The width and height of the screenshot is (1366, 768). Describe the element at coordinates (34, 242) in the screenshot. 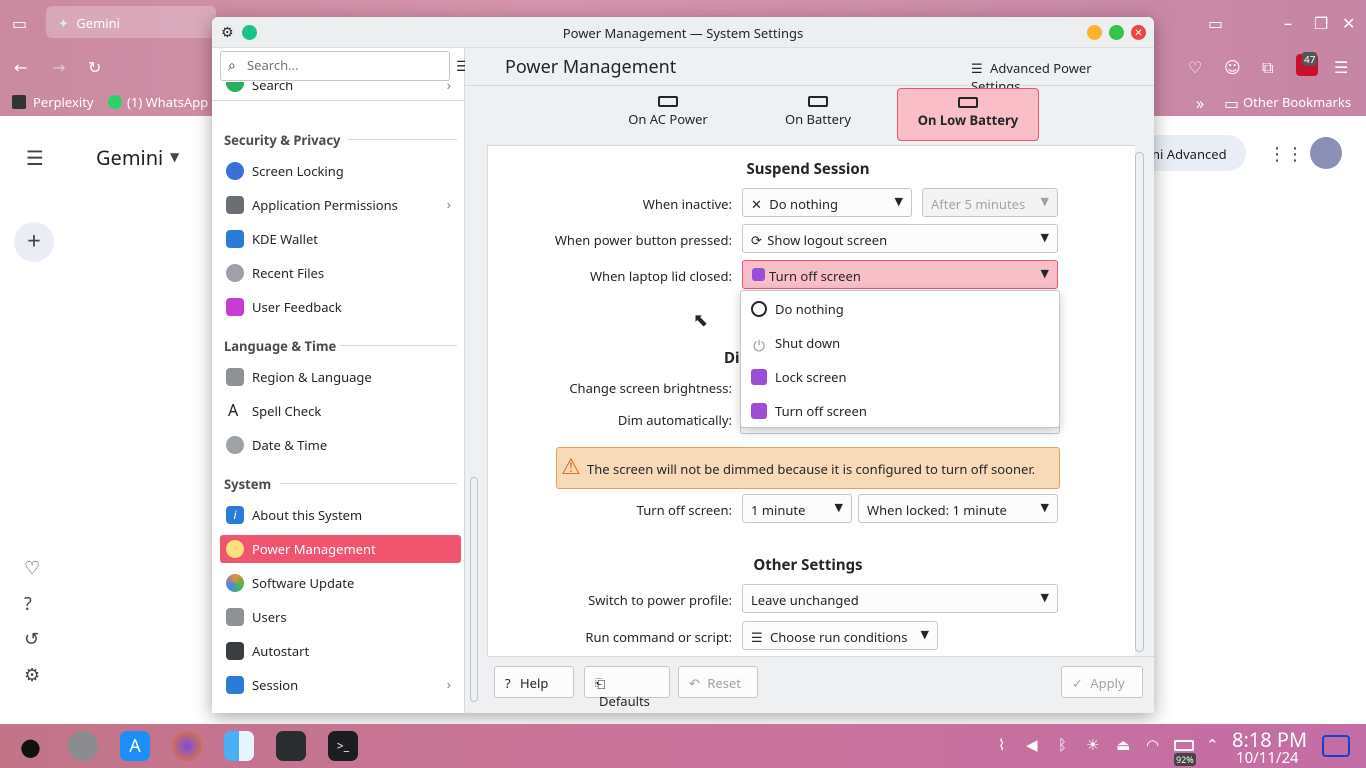

I see `new-chat-icon: +` at that location.